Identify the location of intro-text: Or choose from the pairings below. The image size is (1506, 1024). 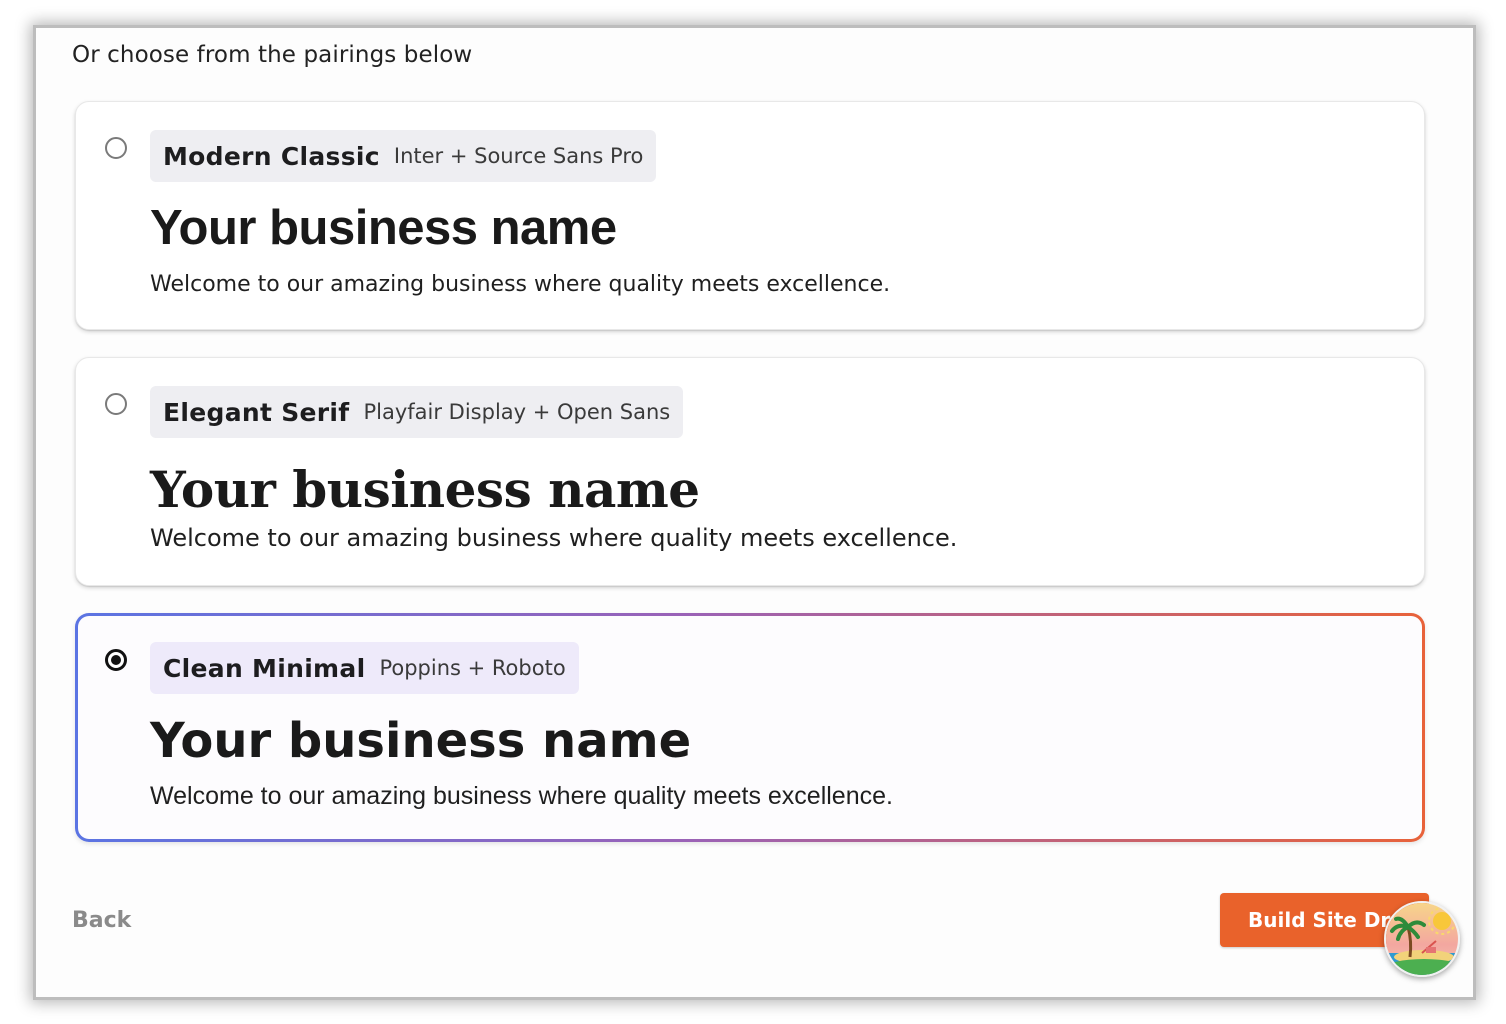
(272, 55).